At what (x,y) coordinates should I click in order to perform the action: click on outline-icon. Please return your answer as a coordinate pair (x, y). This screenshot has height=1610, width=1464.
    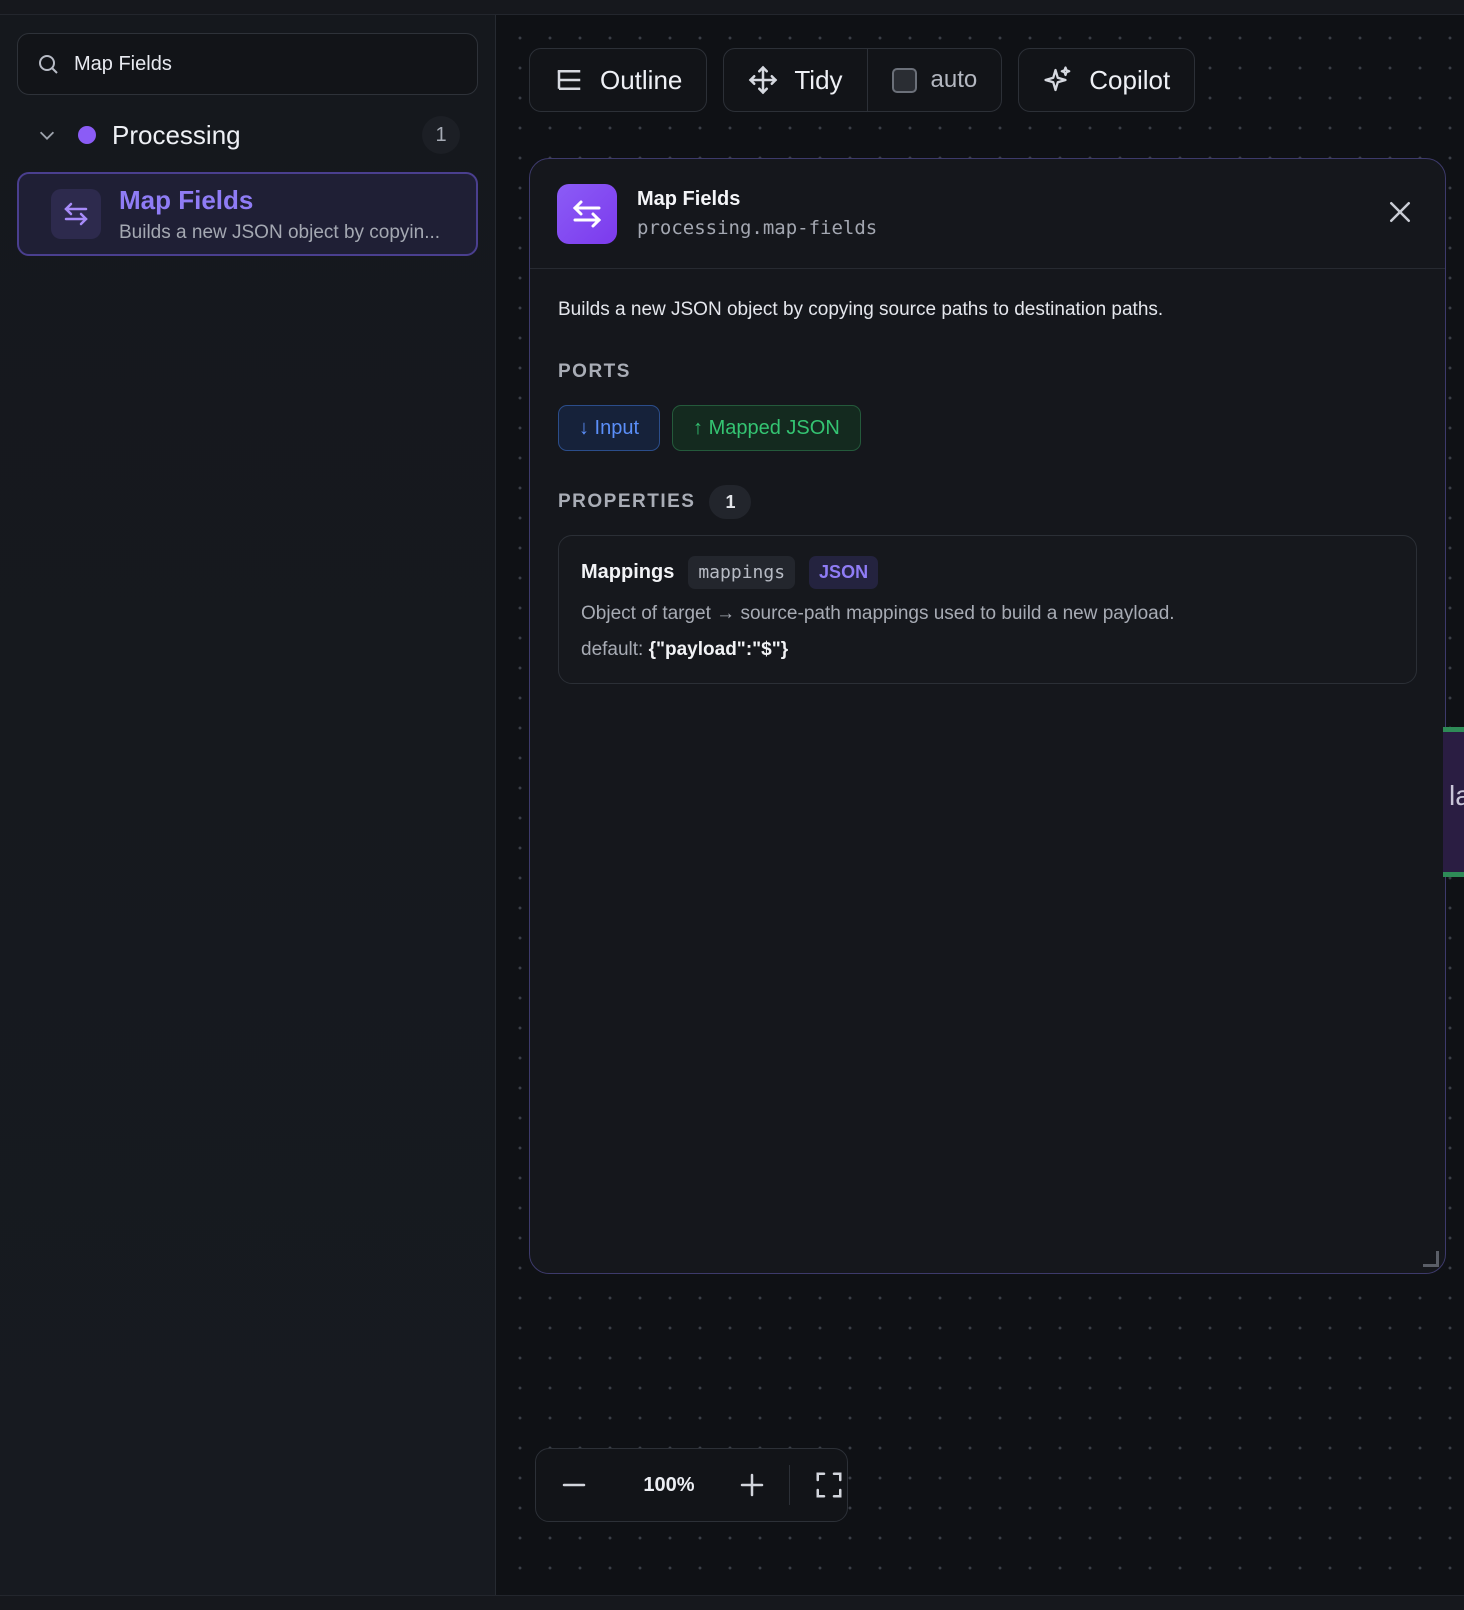
    Looking at the image, I should click on (569, 80).